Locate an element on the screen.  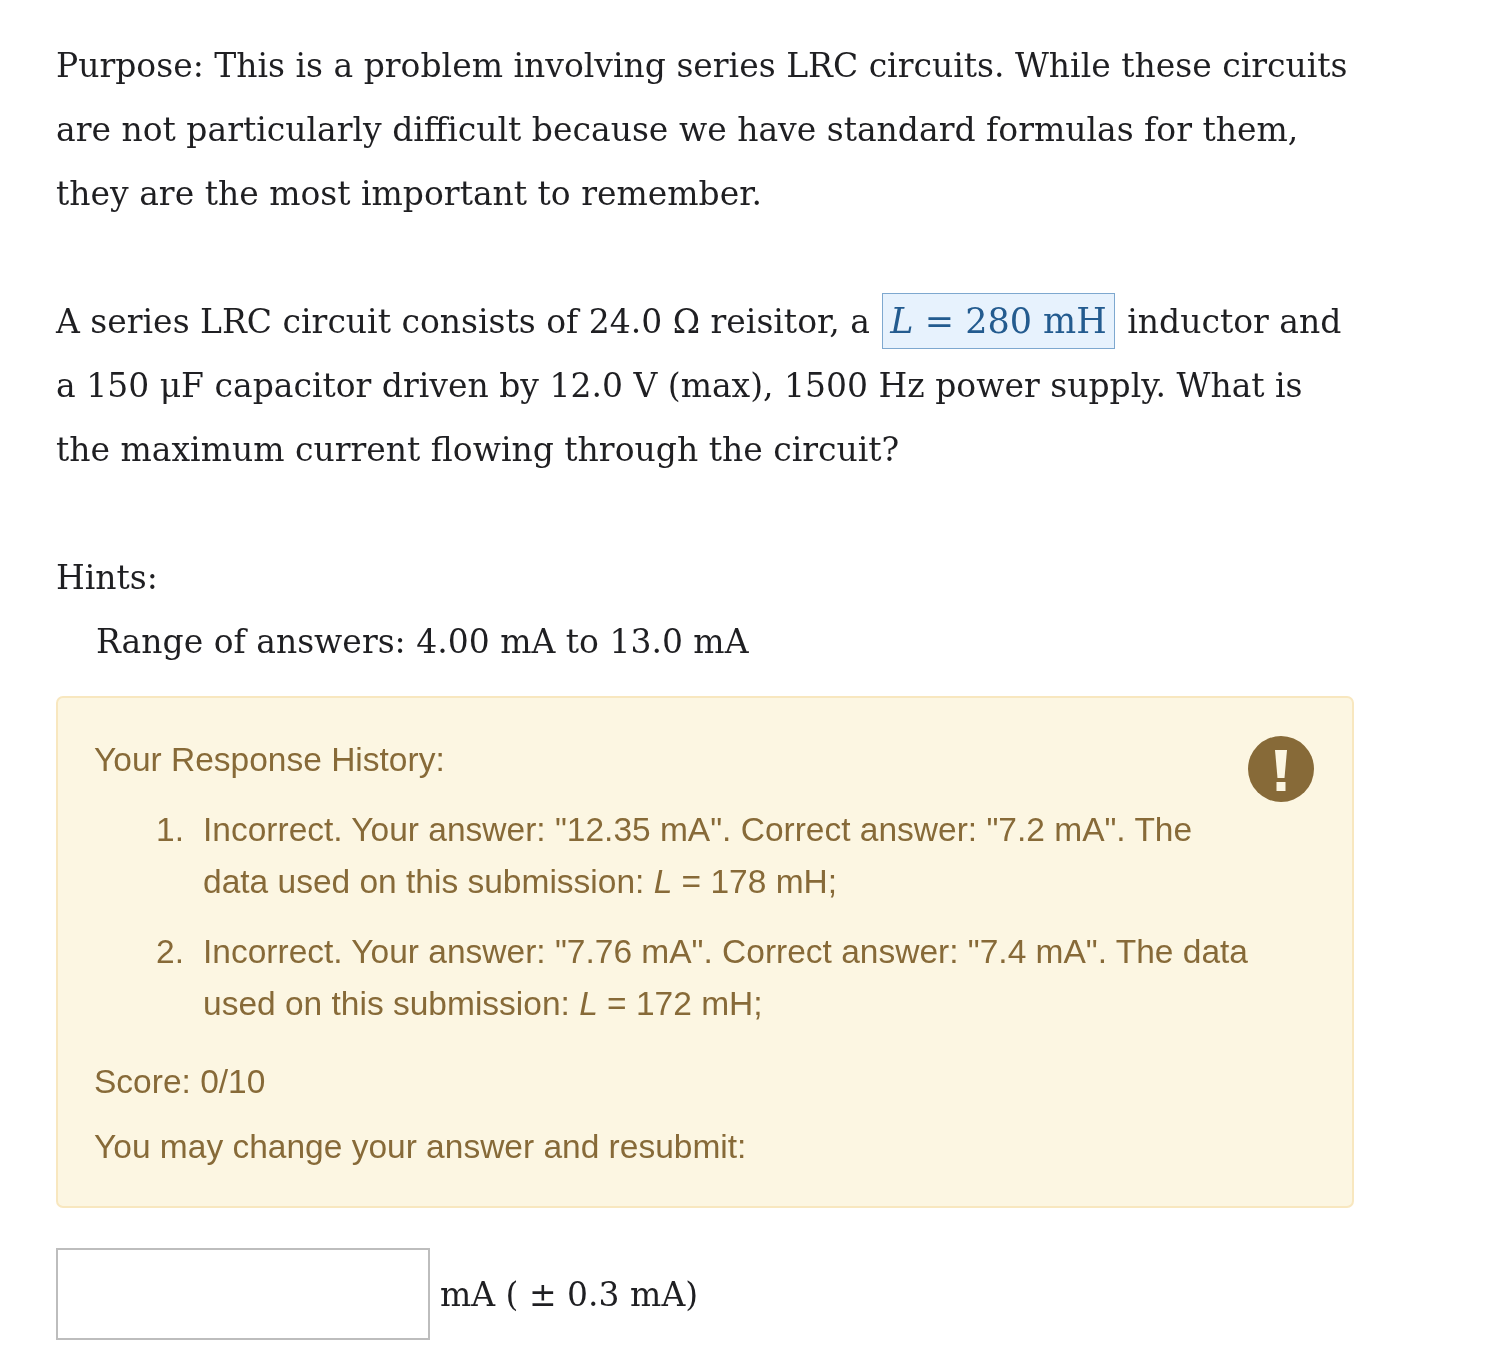
exclamation-icon is located at coordinates (1281, 769).